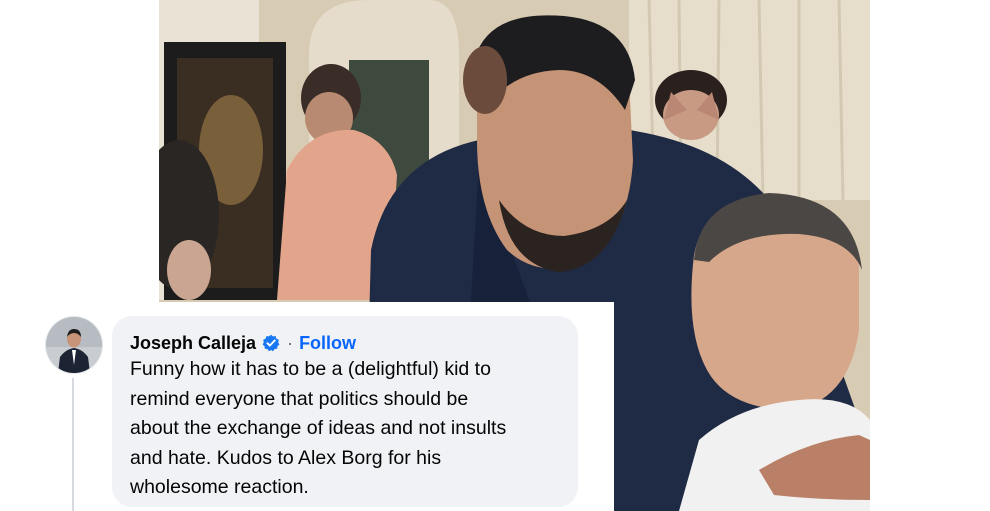 The width and height of the screenshot is (990, 511). I want to click on comment-line: wholesome reaction., so click(219, 487).